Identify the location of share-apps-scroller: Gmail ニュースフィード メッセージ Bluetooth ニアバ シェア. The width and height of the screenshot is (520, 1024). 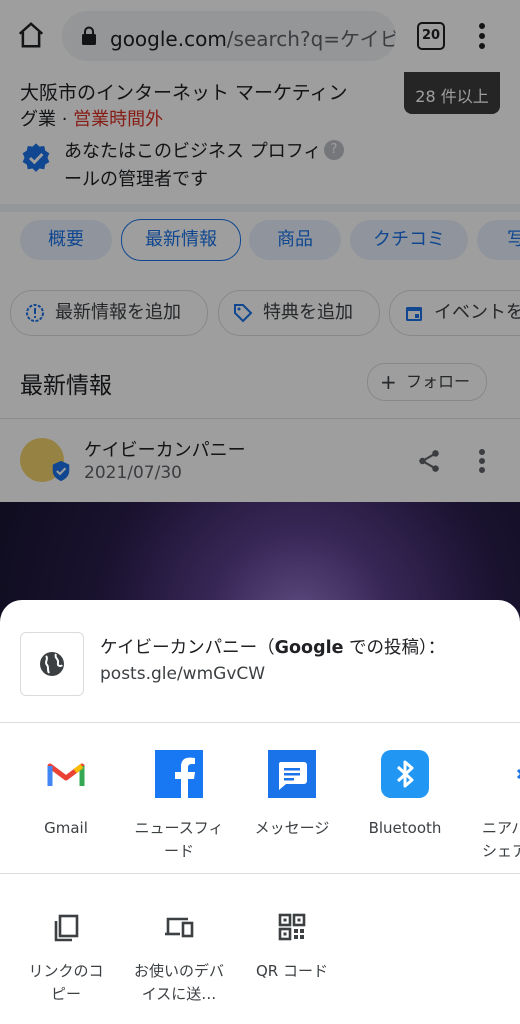
(260, 798).